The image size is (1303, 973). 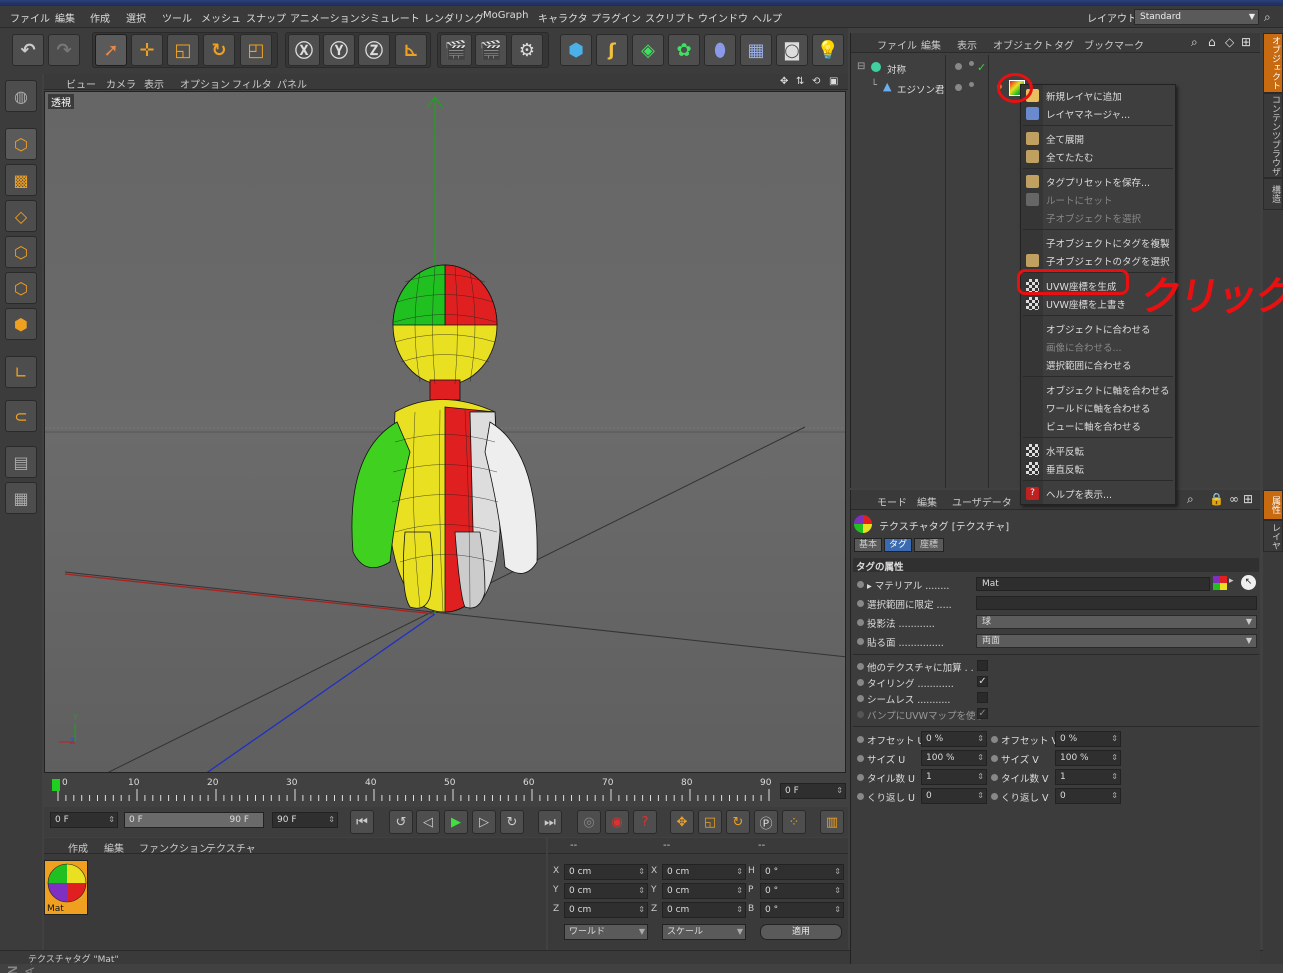 I want to click on record-key-icon: ◎, so click(x=589, y=822).